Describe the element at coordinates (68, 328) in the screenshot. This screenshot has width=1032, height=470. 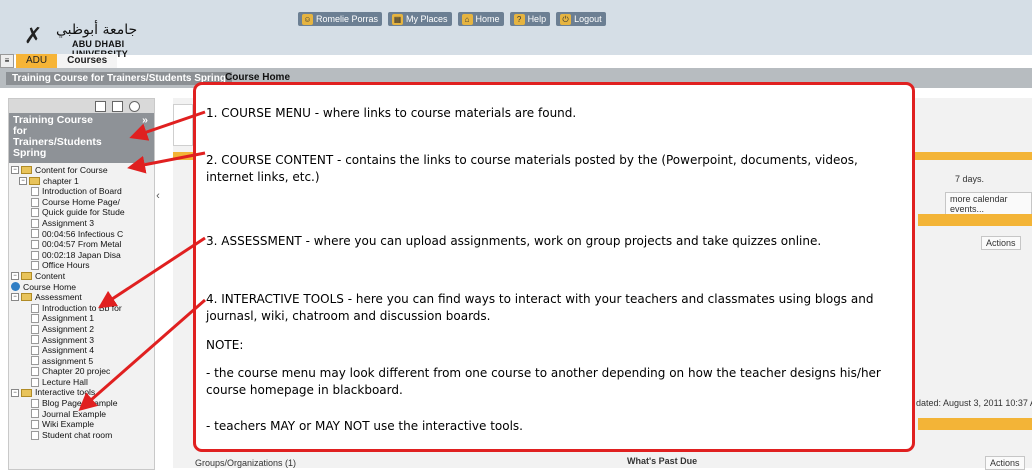
I see `course-menu-item-label: Assignment 2` at that location.